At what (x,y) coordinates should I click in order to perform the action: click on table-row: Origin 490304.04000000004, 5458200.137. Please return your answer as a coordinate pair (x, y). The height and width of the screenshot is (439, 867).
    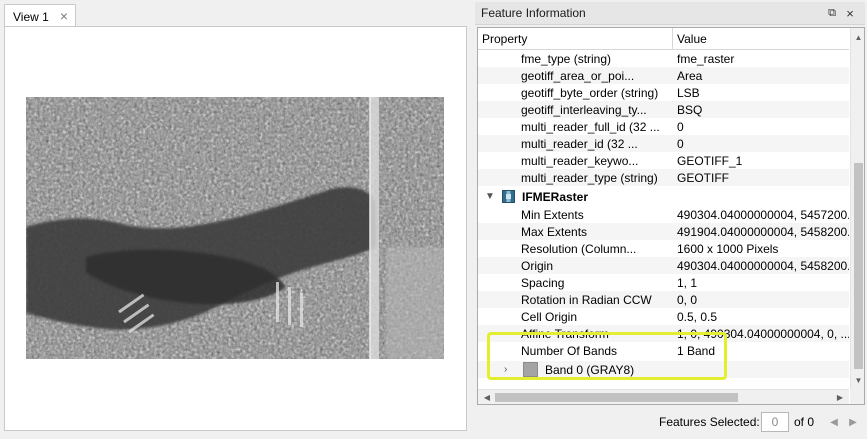
    Looking at the image, I should click on (663, 265).